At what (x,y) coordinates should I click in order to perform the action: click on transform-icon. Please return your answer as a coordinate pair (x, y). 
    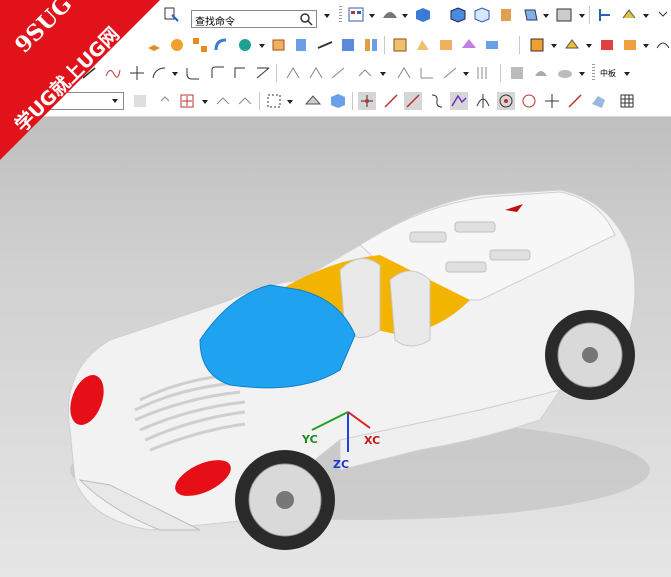
    Looking at the image, I should click on (245, 101).